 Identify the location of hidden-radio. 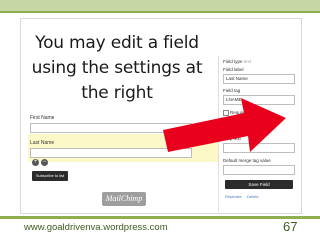
(254, 130).